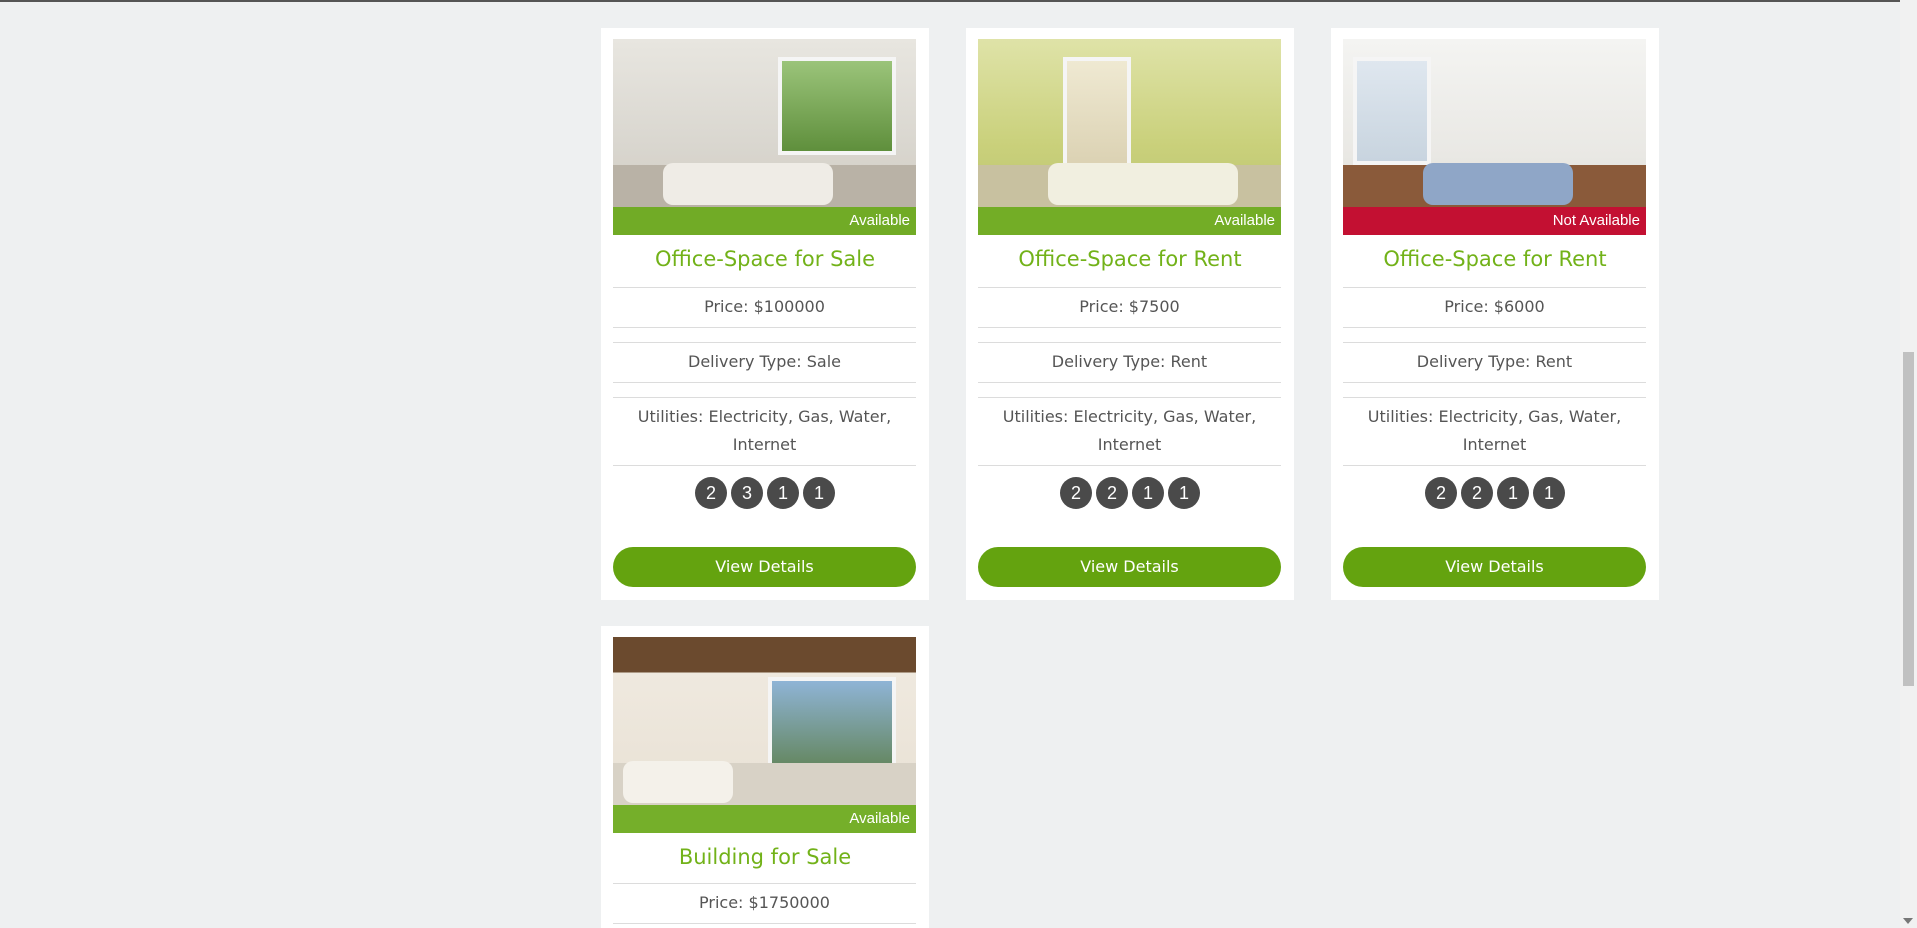 The image size is (1917, 928). I want to click on price-text: Price: $6000, so click(1494, 306).